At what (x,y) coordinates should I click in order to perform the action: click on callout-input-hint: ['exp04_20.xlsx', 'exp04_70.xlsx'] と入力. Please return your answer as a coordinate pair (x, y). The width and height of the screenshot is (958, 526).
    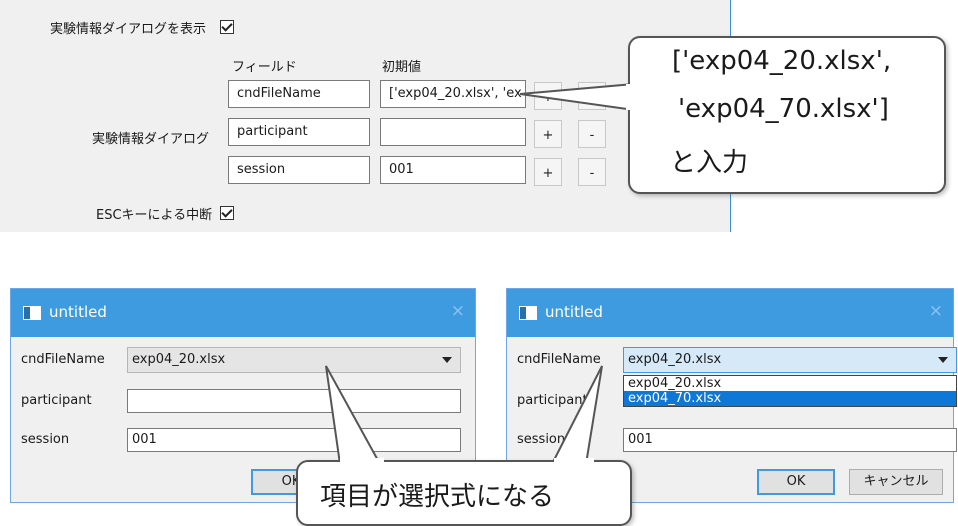
    Looking at the image, I should click on (787, 115).